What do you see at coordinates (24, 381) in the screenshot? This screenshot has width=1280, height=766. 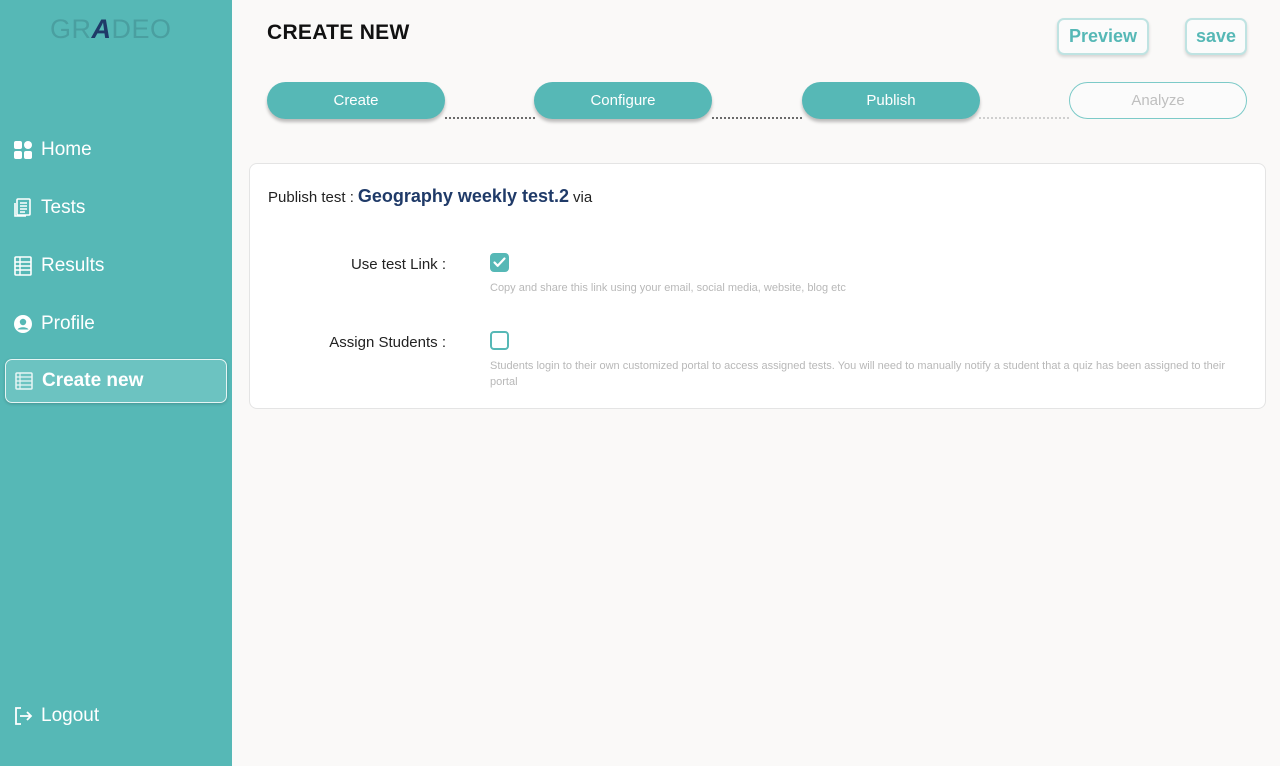 I see `create-icon` at bounding box center [24, 381].